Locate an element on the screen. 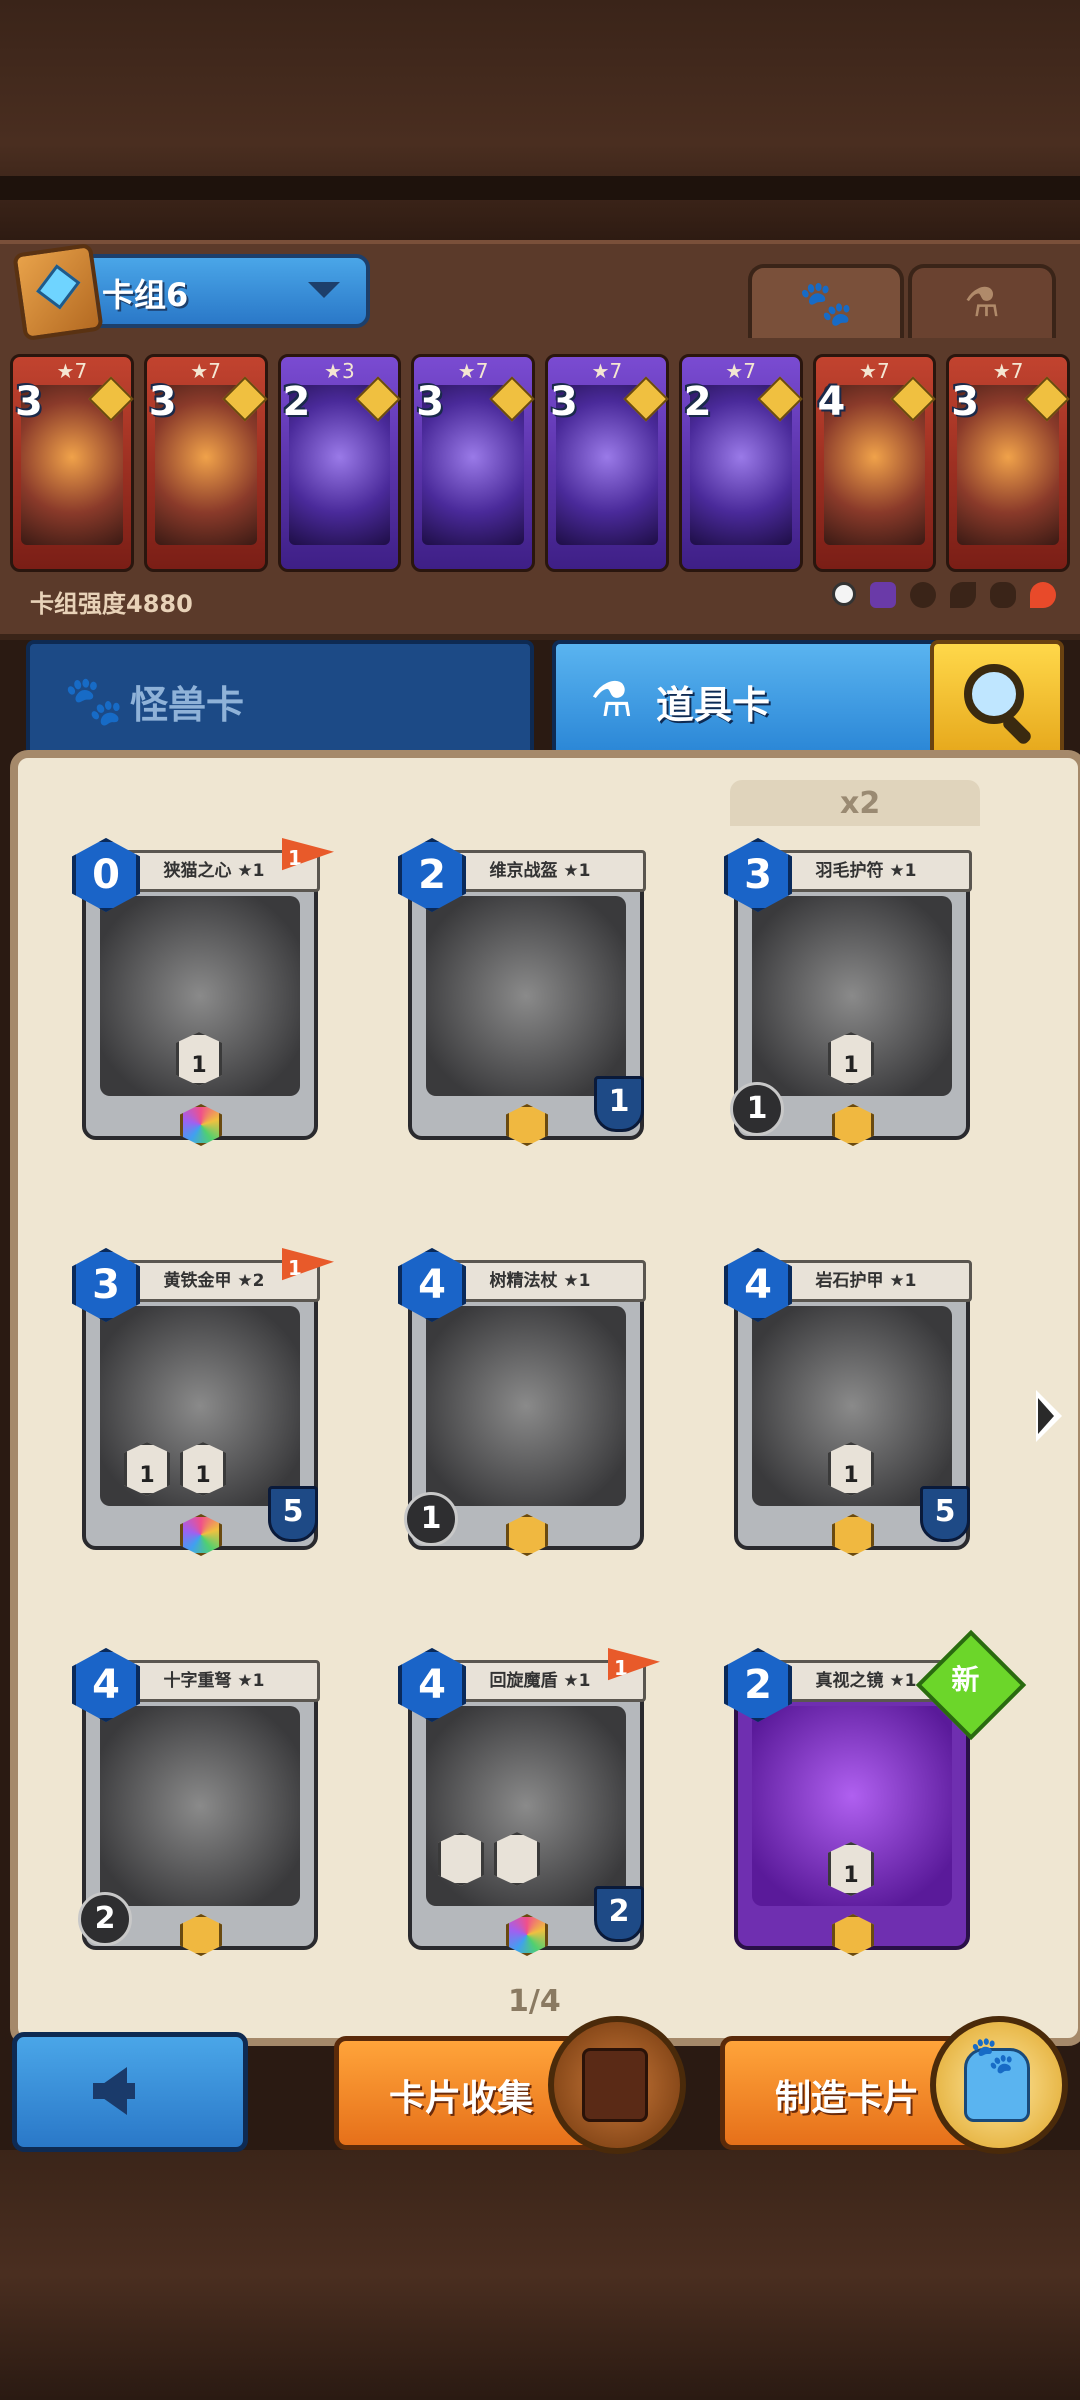 The width and height of the screenshot is (1080, 2400). tab-monster-label: 怪兽卡 is located at coordinates (187, 705).